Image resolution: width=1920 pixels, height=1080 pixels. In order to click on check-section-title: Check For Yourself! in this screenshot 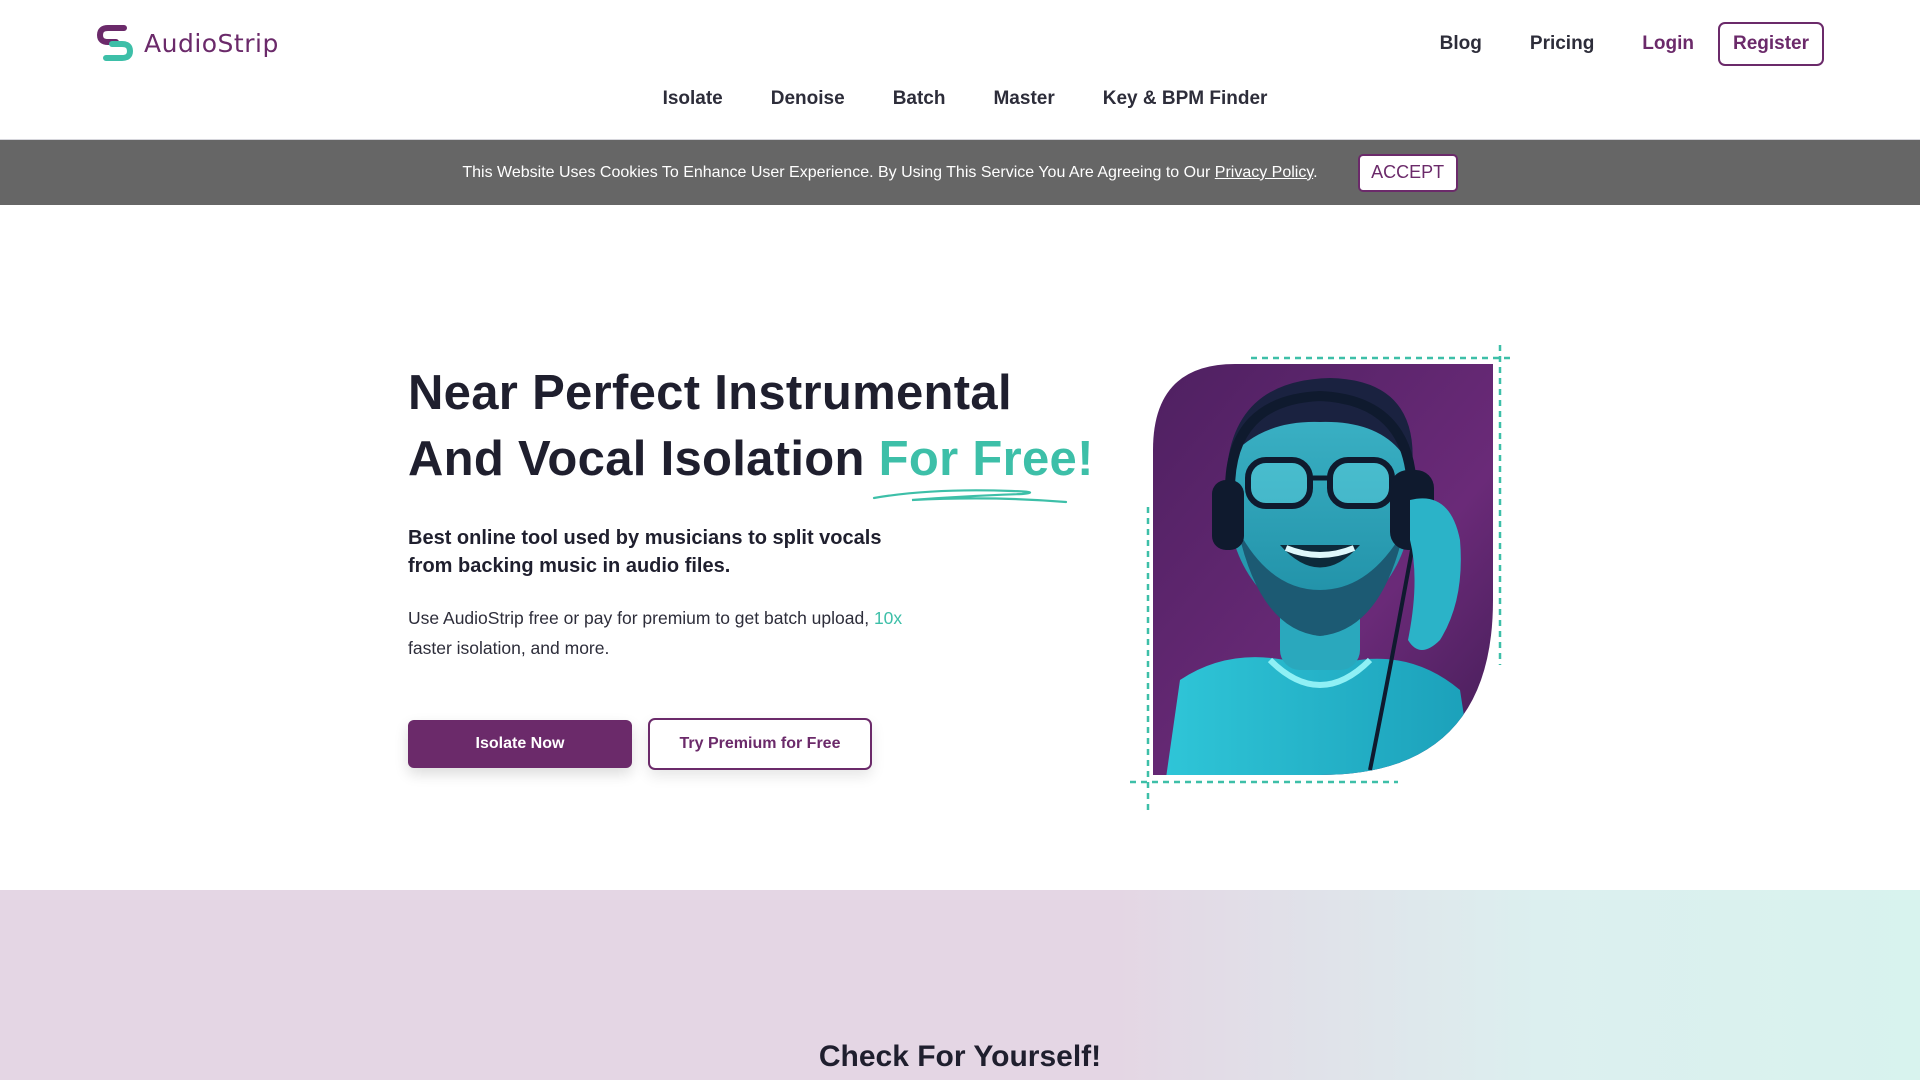, I will do `click(960, 1056)`.